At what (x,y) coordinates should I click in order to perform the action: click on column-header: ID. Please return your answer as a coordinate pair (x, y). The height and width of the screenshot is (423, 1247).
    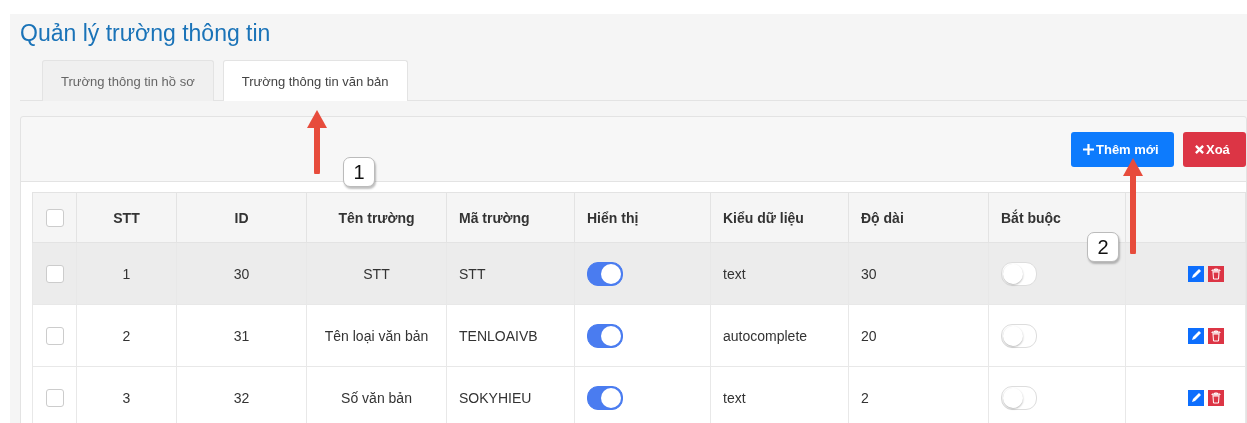
    Looking at the image, I should click on (241, 217).